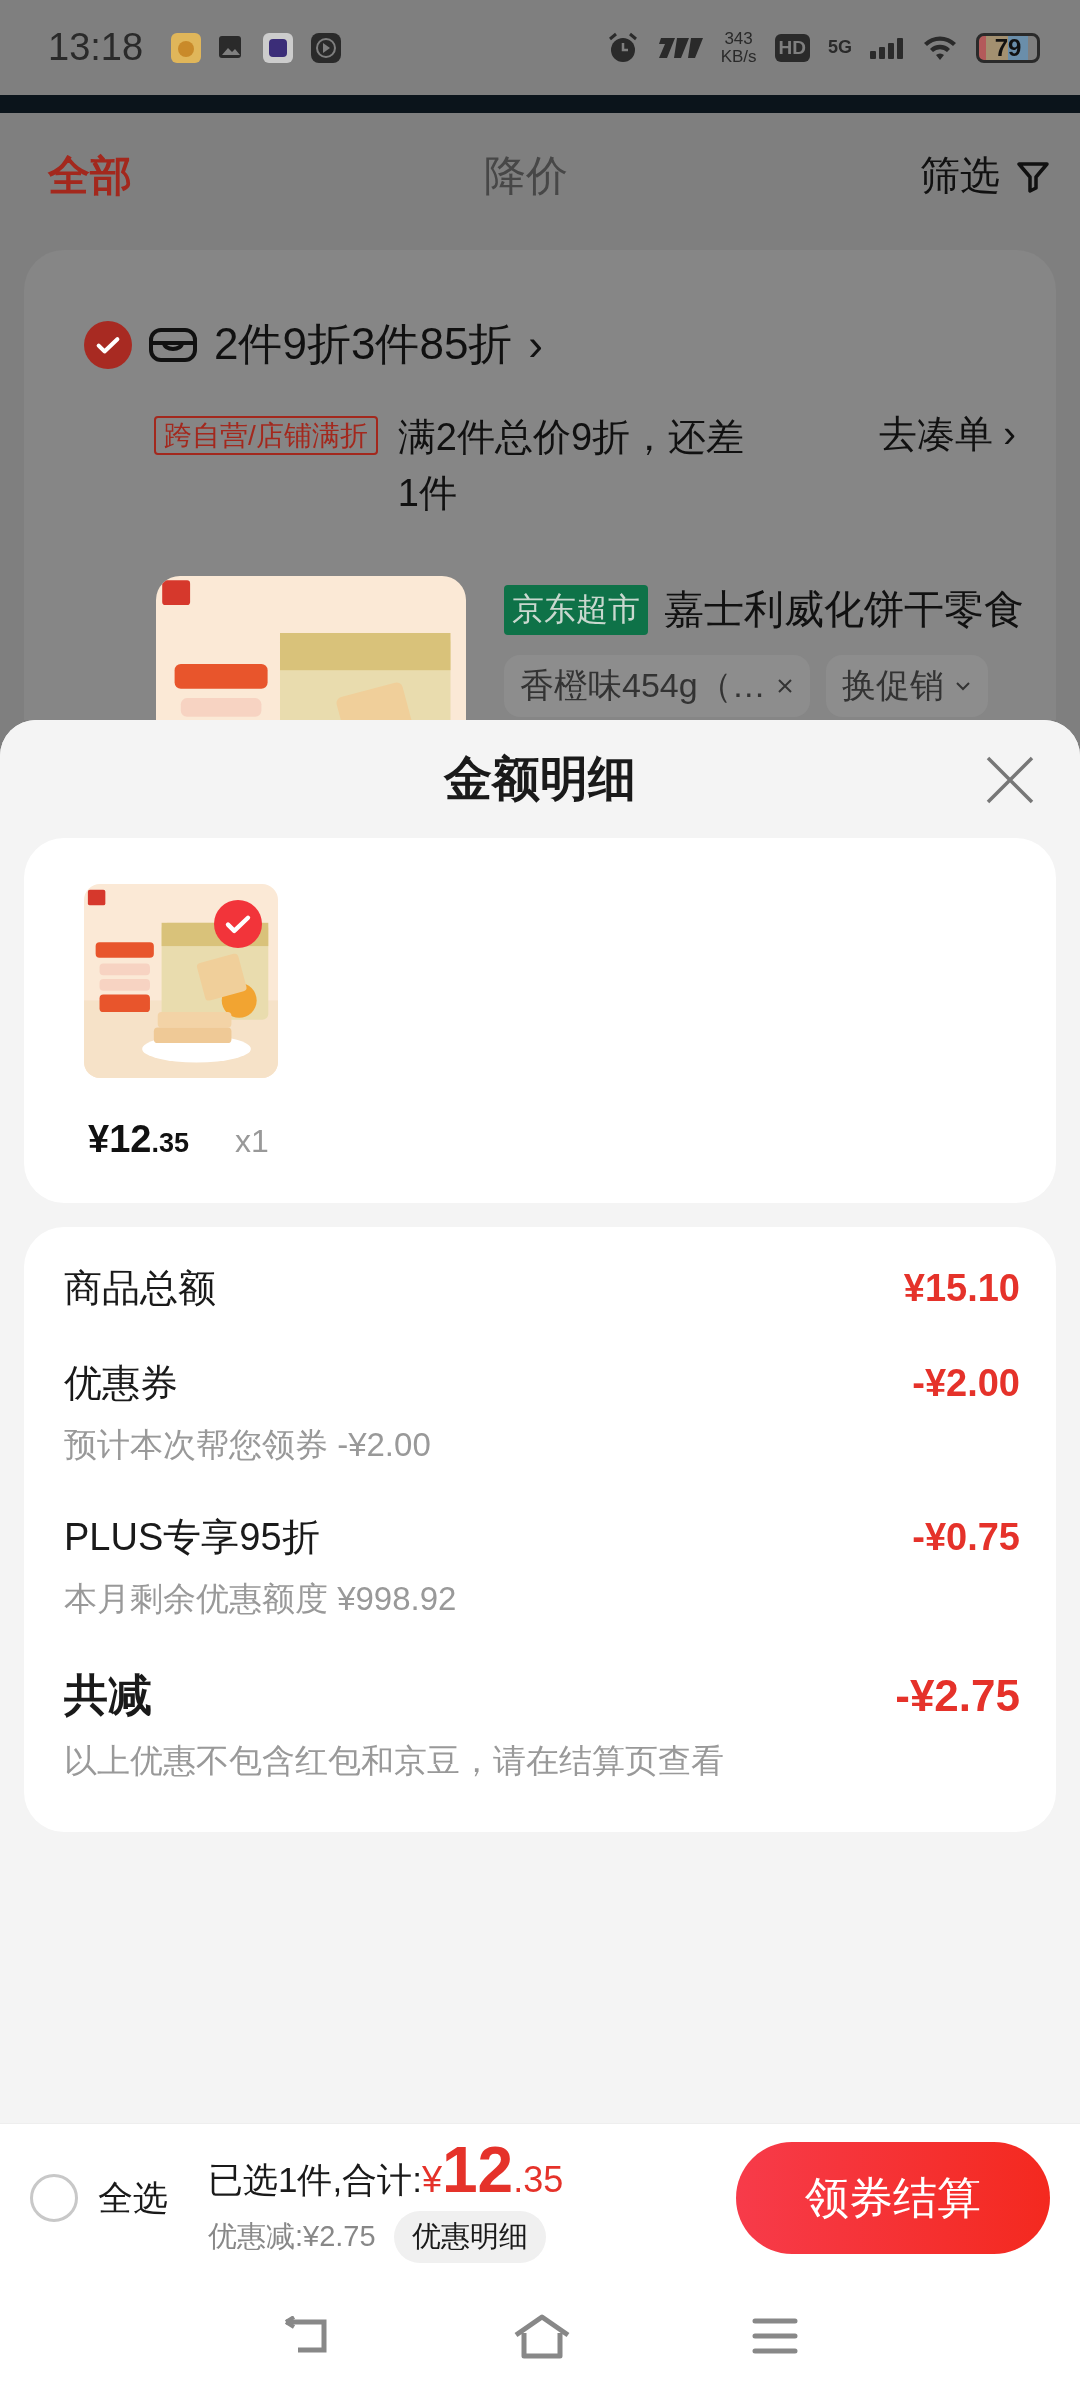  I want to click on play-icon, so click(326, 47).